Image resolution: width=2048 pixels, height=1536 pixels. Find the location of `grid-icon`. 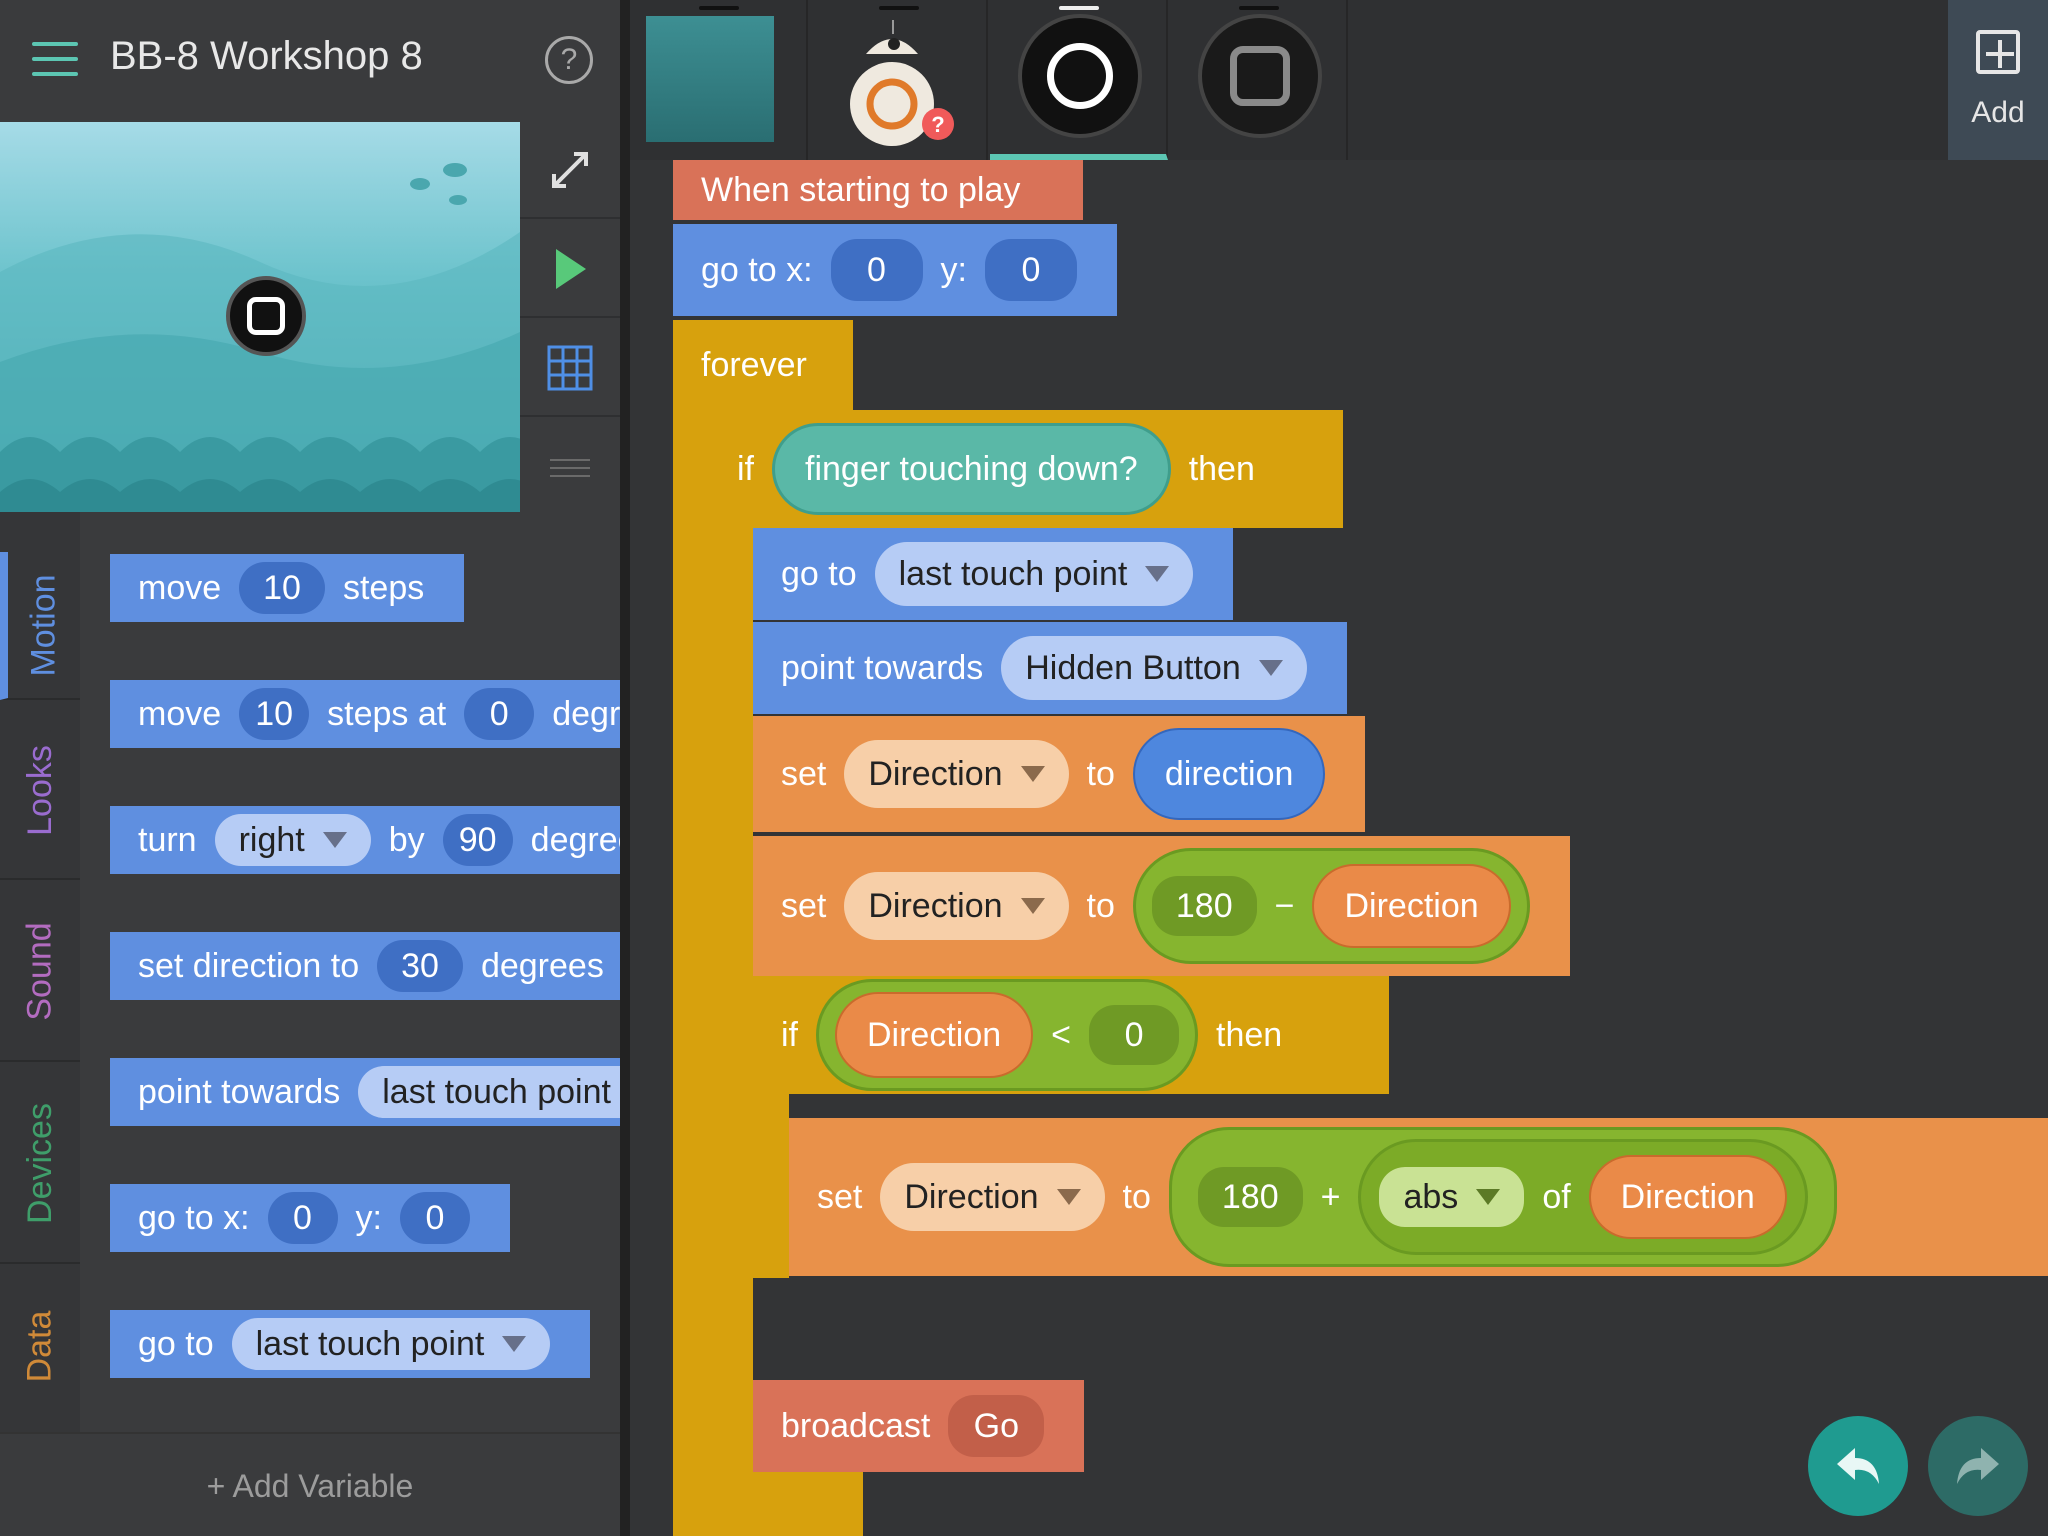

grid-icon is located at coordinates (570, 368).